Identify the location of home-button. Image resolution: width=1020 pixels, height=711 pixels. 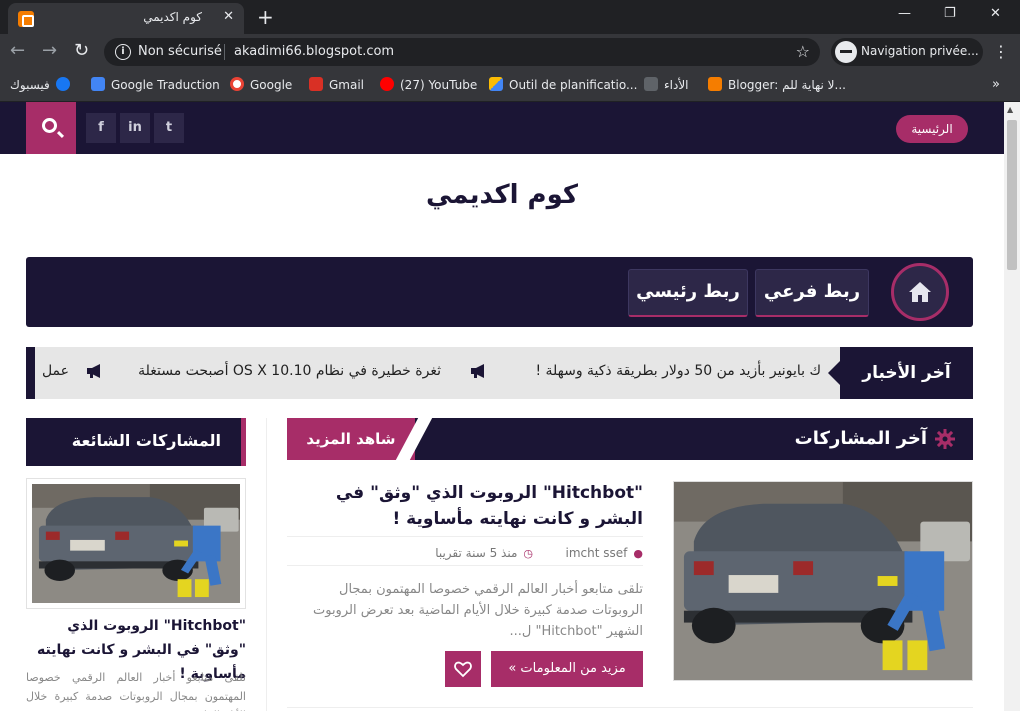
(920, 292).